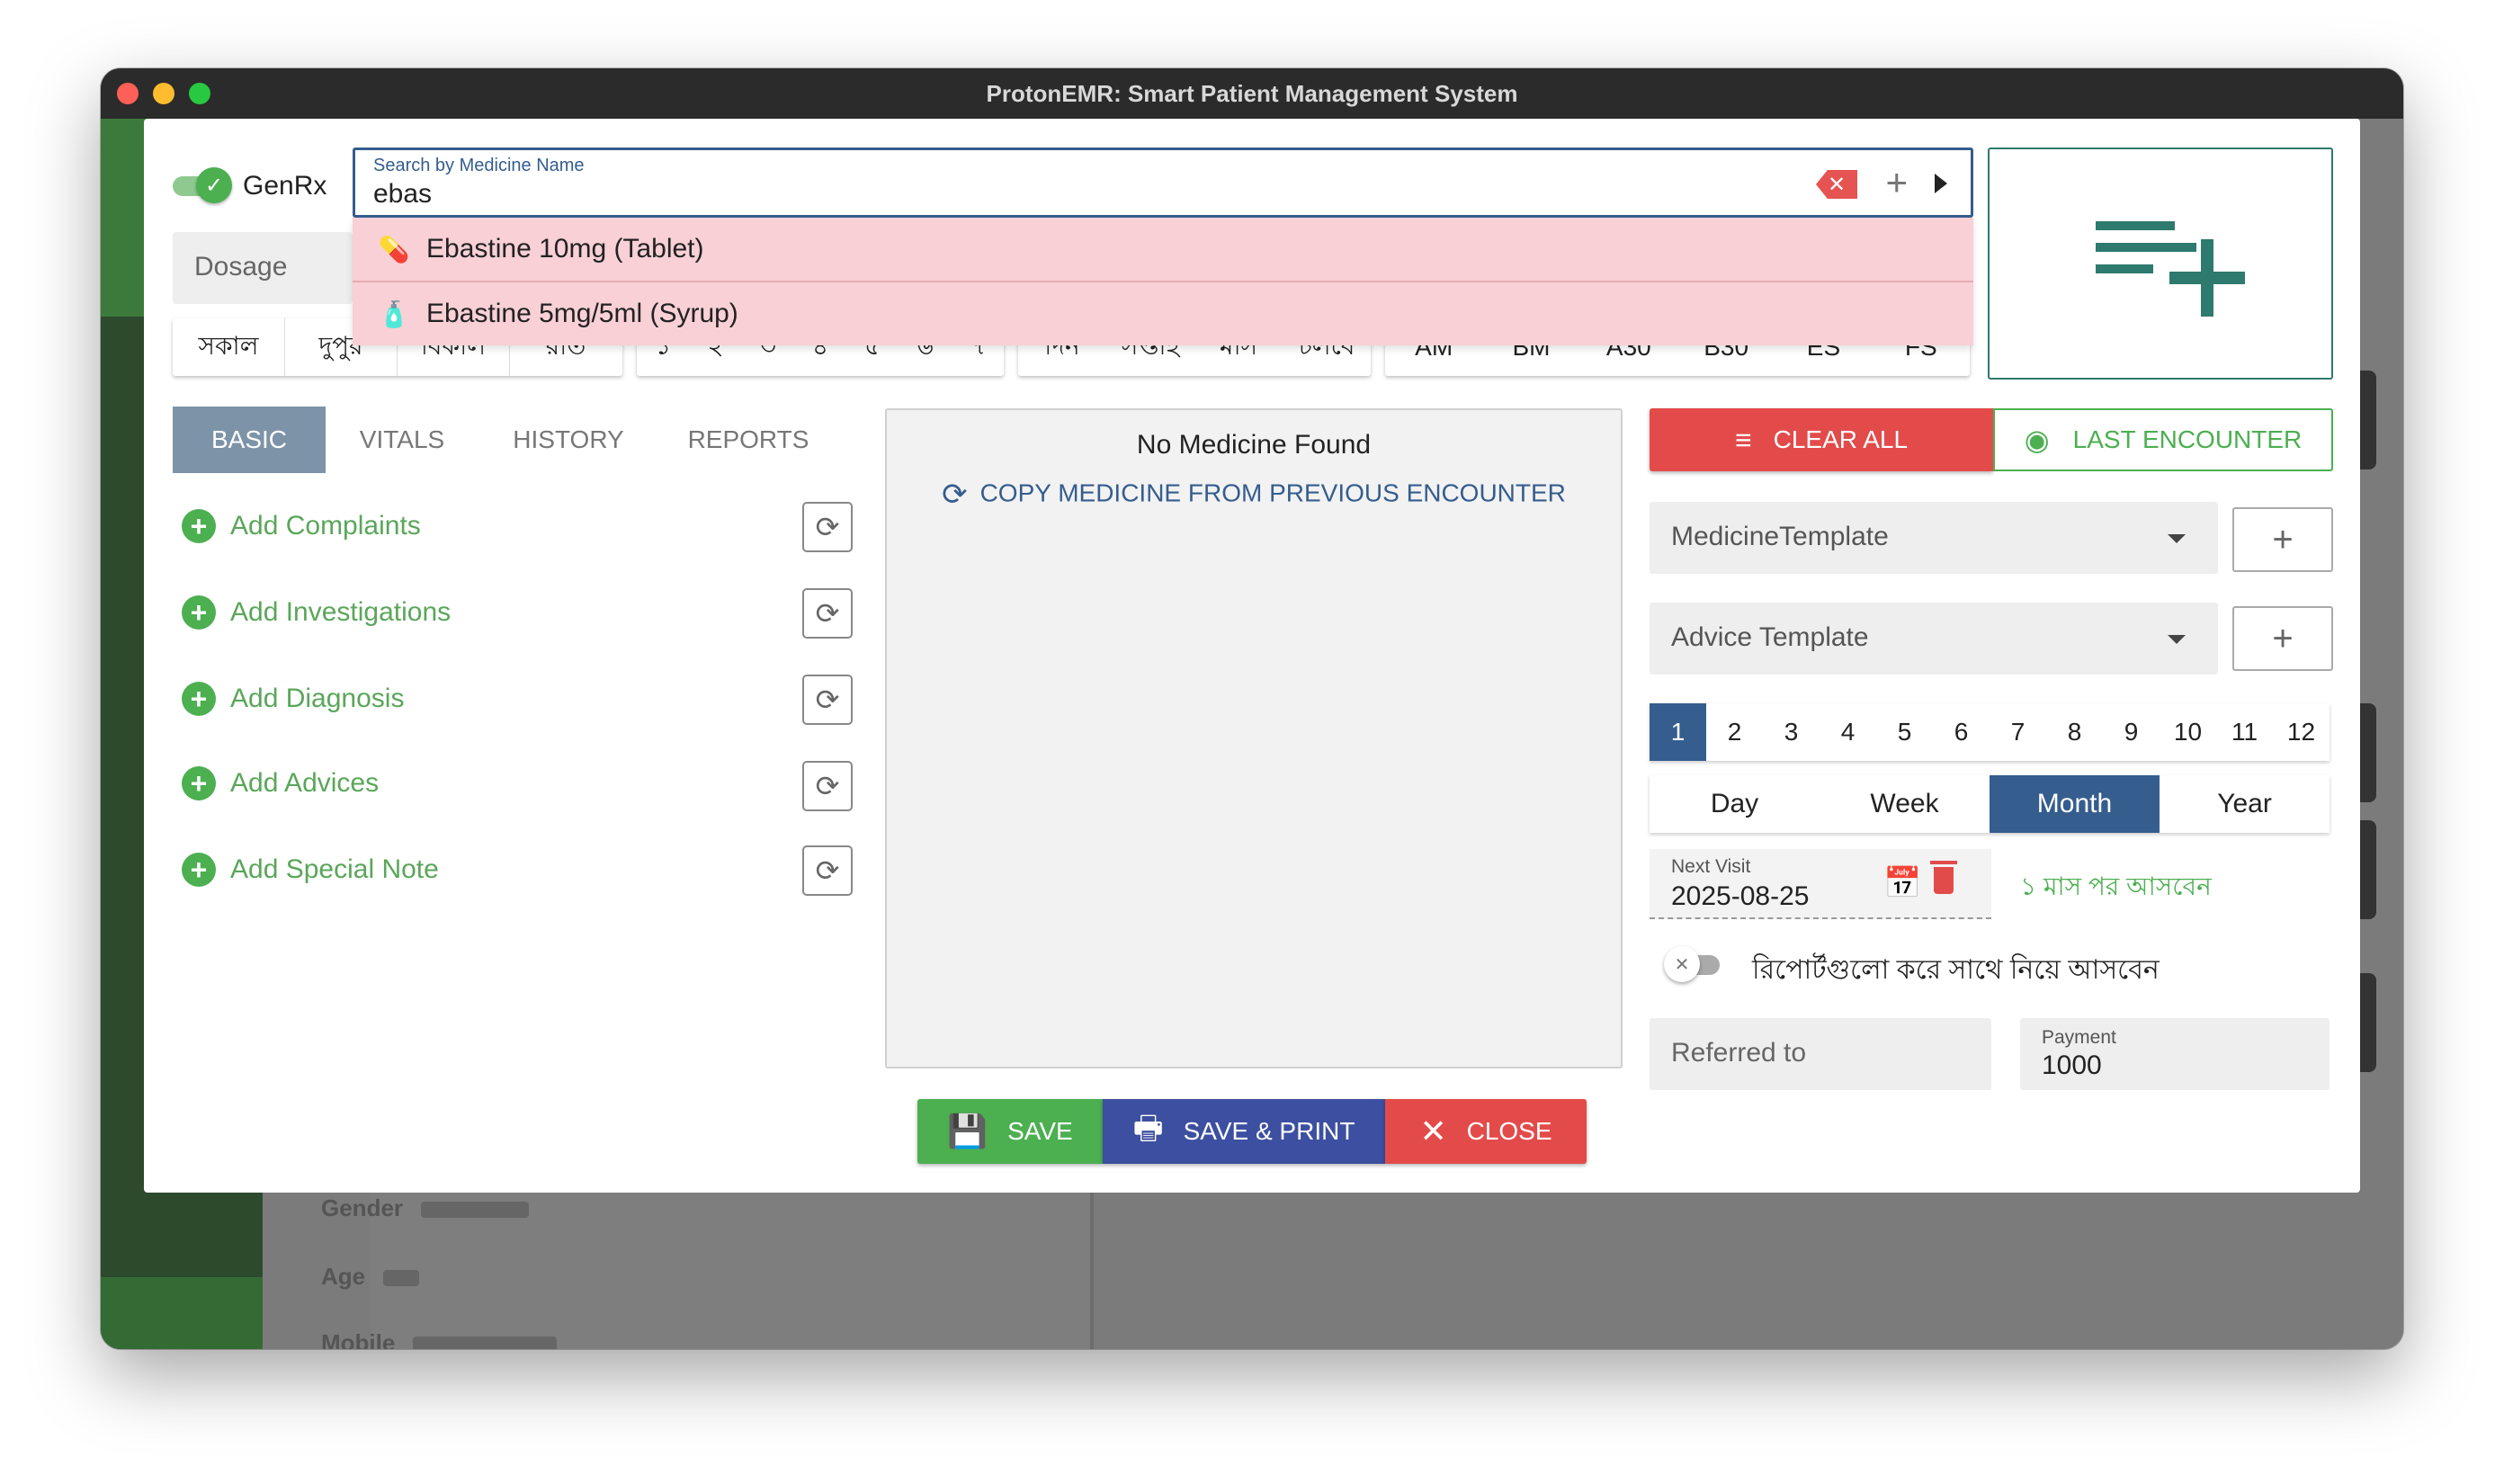 The image size is (2504, 1484). What do you see at coordinates (394, 313) in the screenshot?
I see `syrup-bottle-icon: 🧴` at bounding box center [394, 313].